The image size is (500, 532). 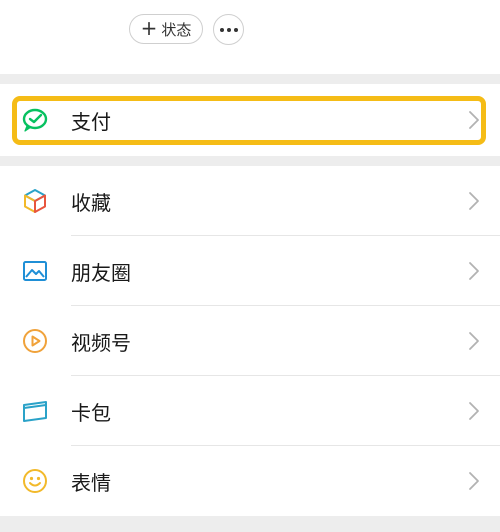 I want to click on sticker-smiley-icon, so click(x=35, y=481).